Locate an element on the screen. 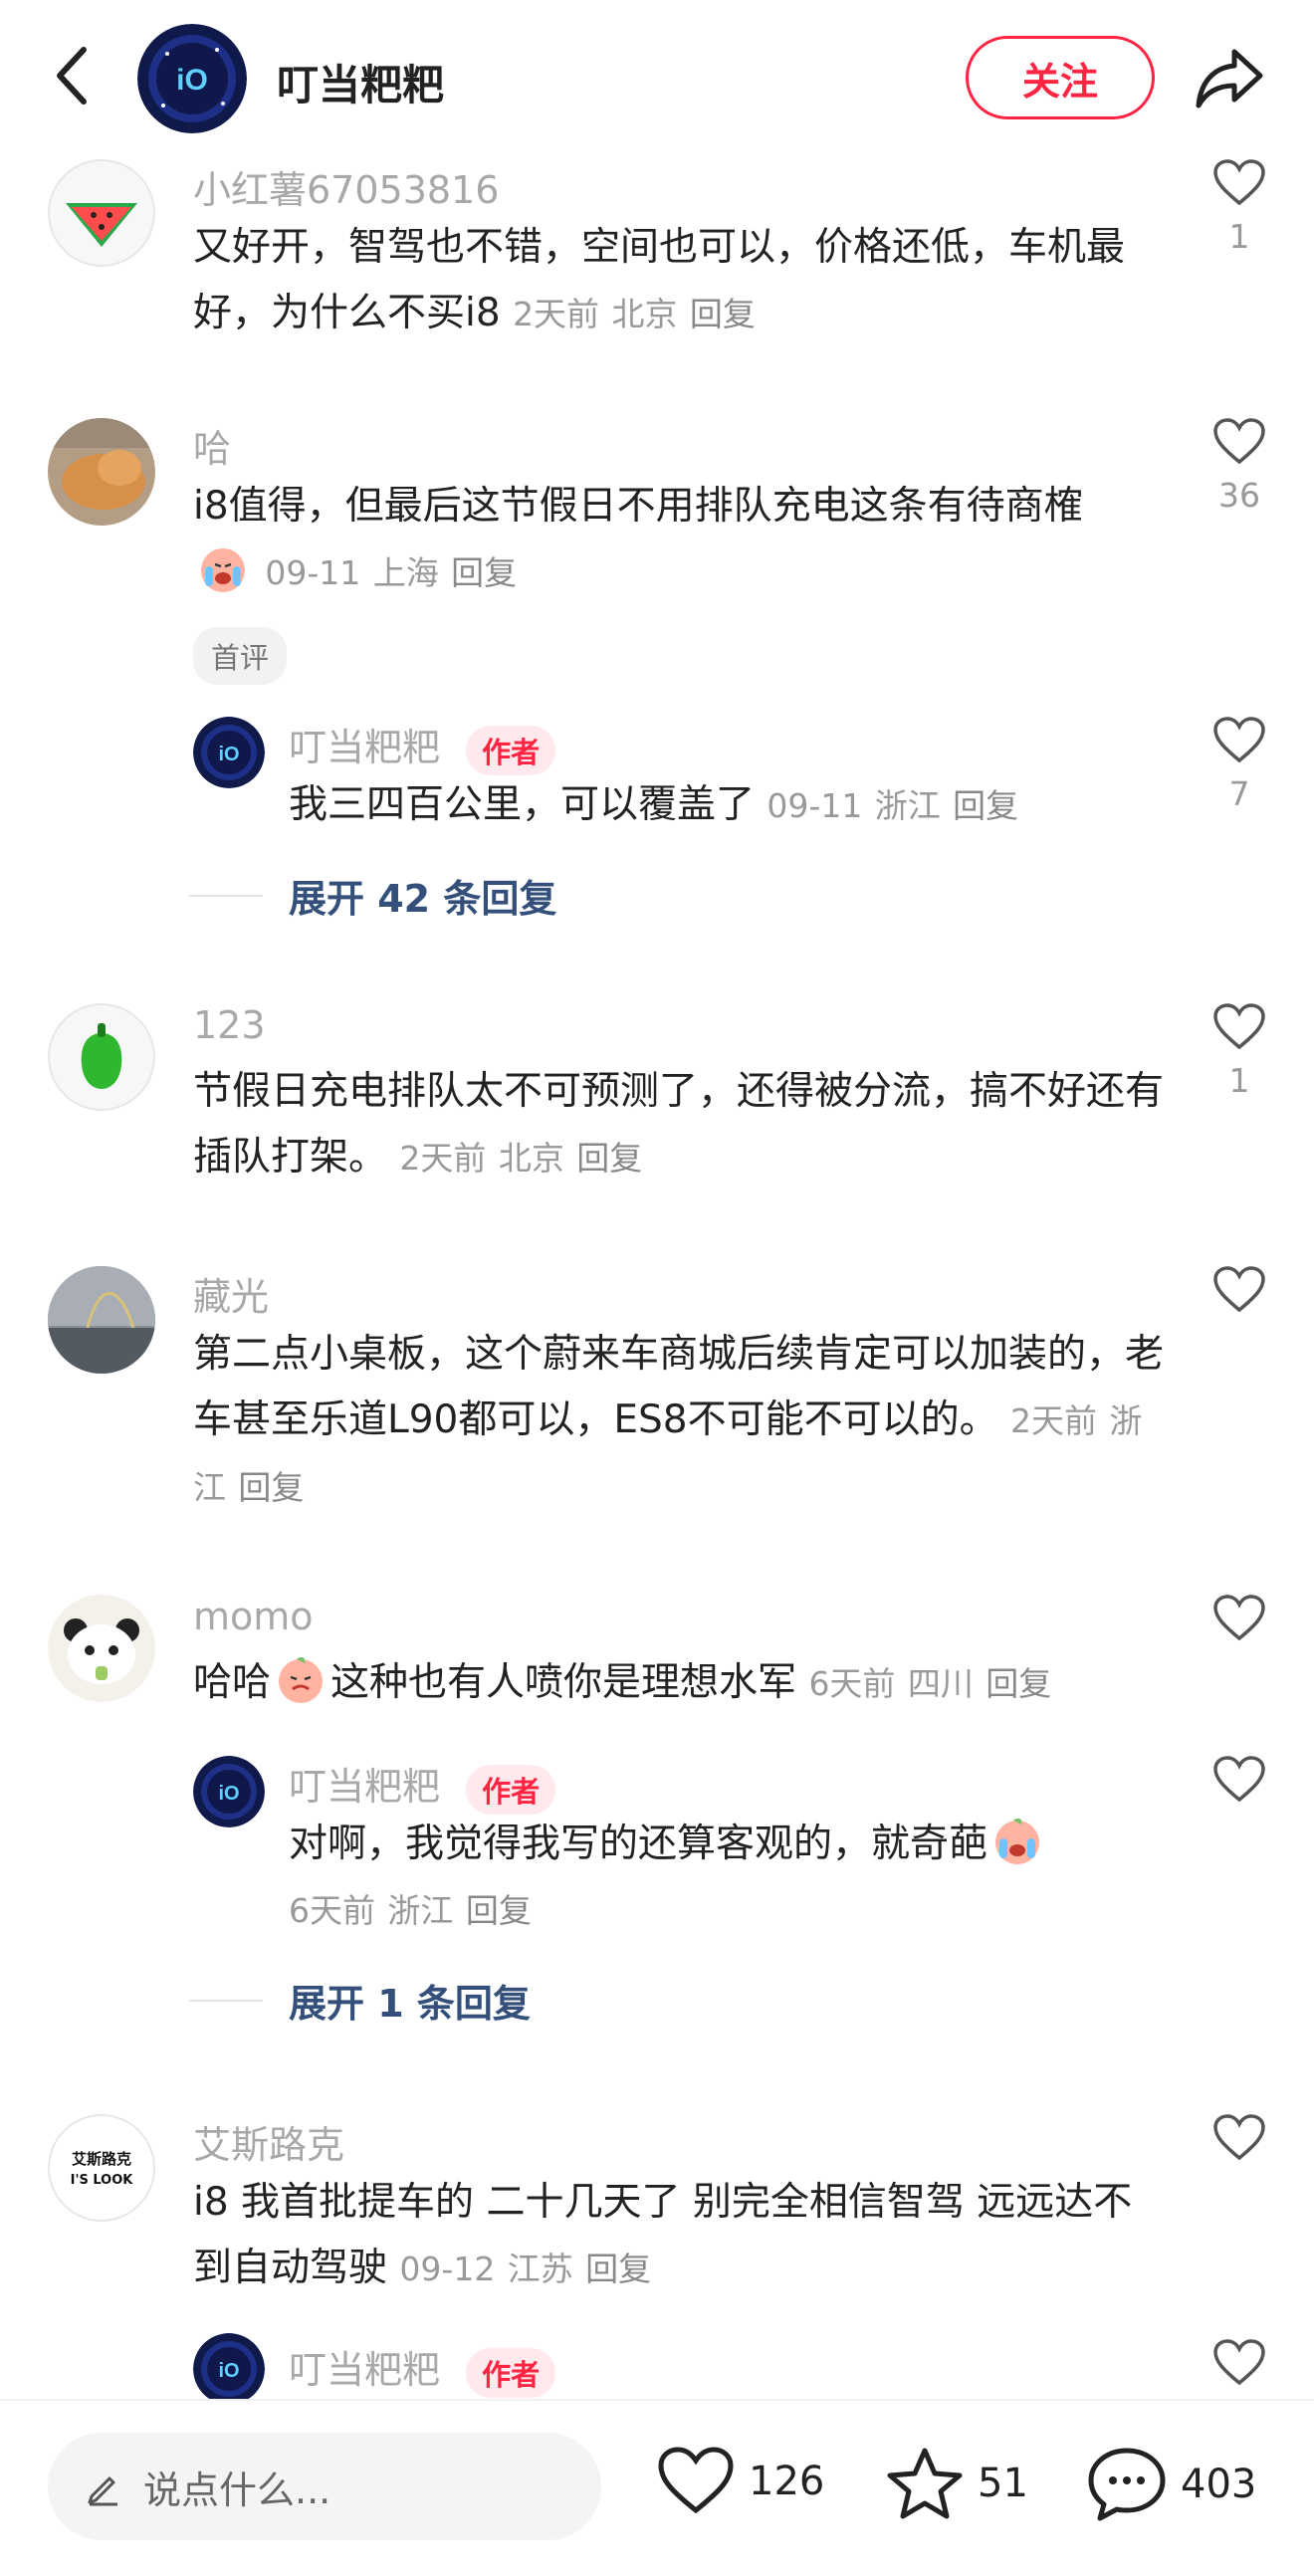 Image resolution: width=1314 pixels, height=2576 pixels. pepper-avatar is located at coordinates (101, 1057).